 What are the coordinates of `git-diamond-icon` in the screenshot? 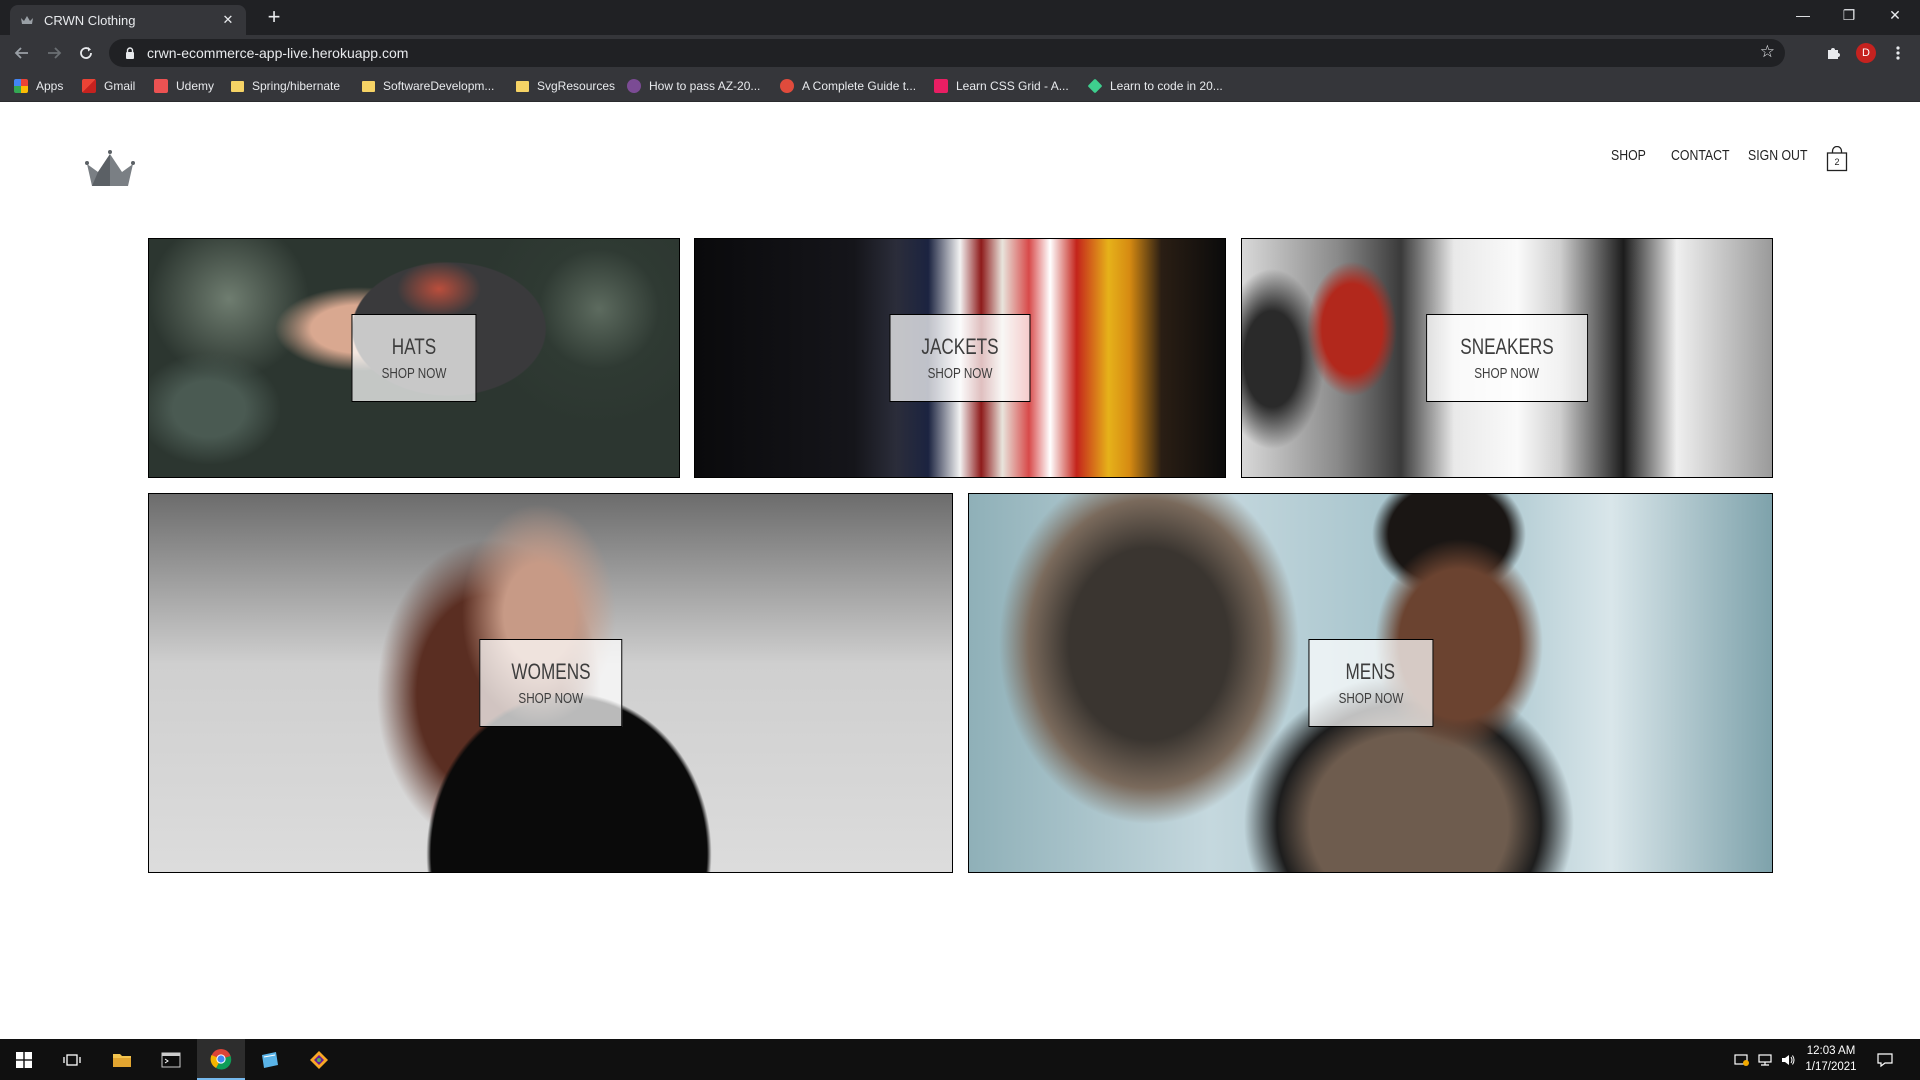 It's located at (319, 1059).